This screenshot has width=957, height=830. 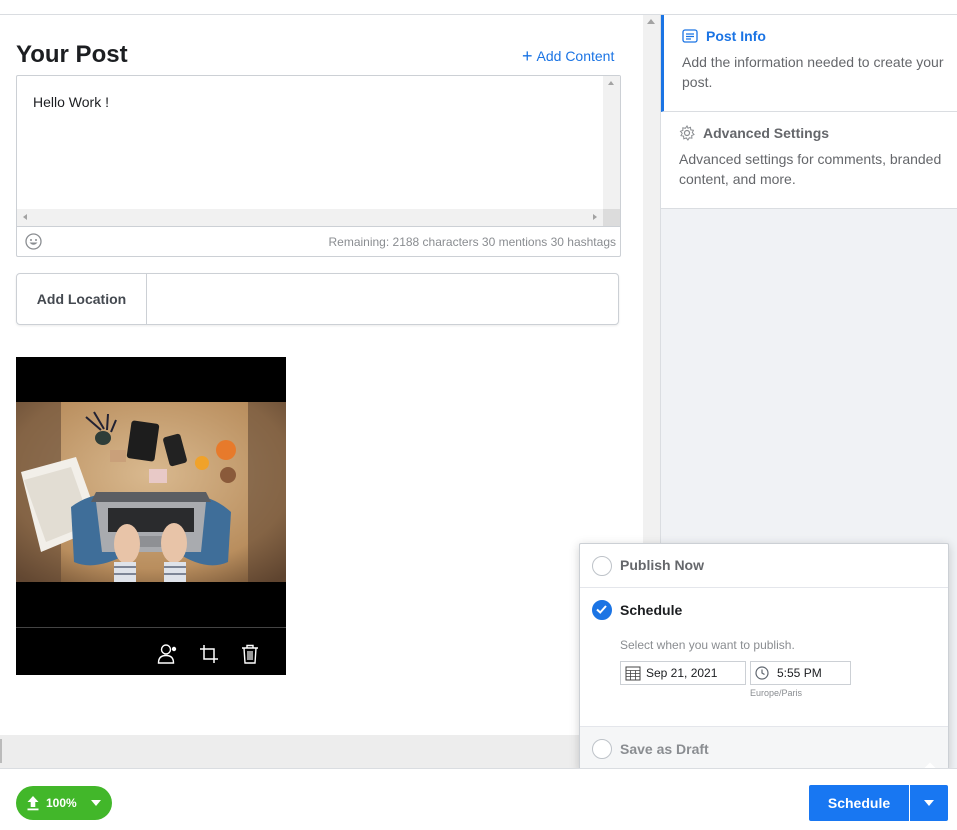 I want to click on media-preview, so click(x=151, y=516).